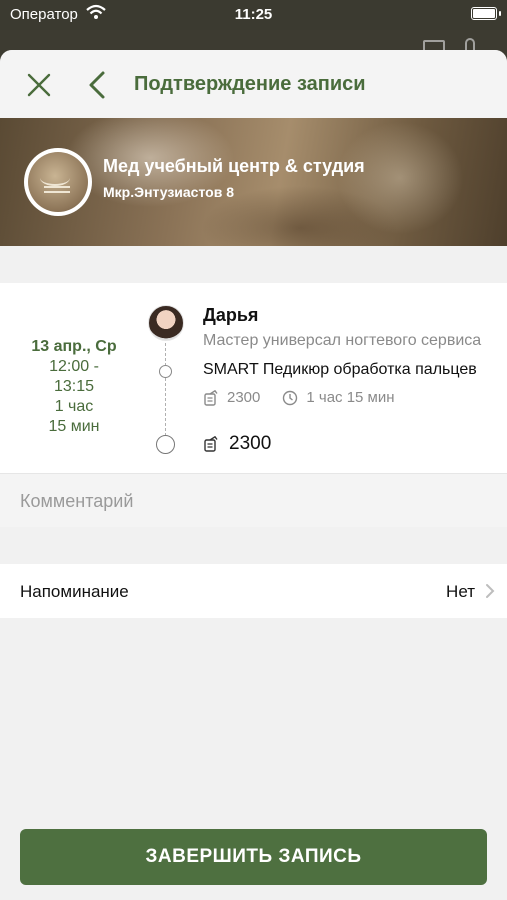 The width and height of the screenshot is (507, 900). Describe the element at coordinates (250, 84) in the screenshot. I see `page-title: Подтверждение записи` at that location.